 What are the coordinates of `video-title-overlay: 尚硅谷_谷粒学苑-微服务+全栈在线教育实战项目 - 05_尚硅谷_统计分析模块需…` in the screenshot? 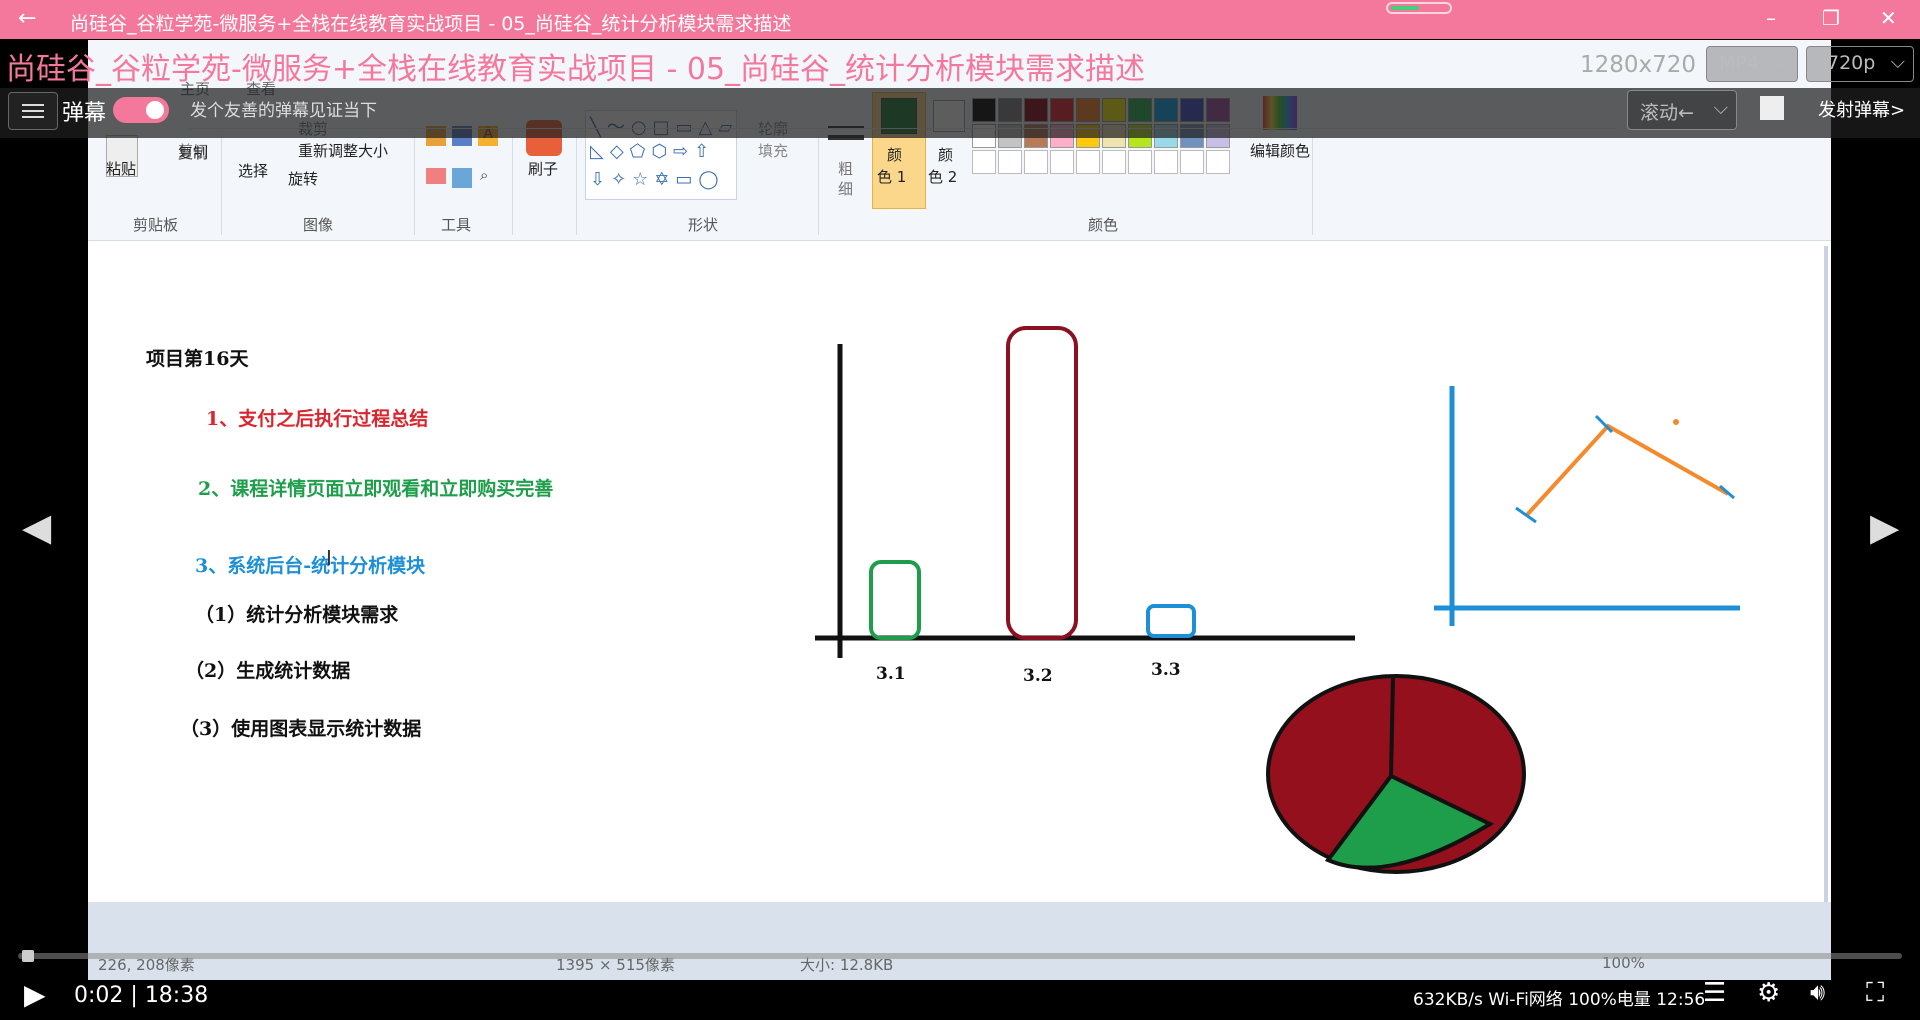 It's located at (576, 69).